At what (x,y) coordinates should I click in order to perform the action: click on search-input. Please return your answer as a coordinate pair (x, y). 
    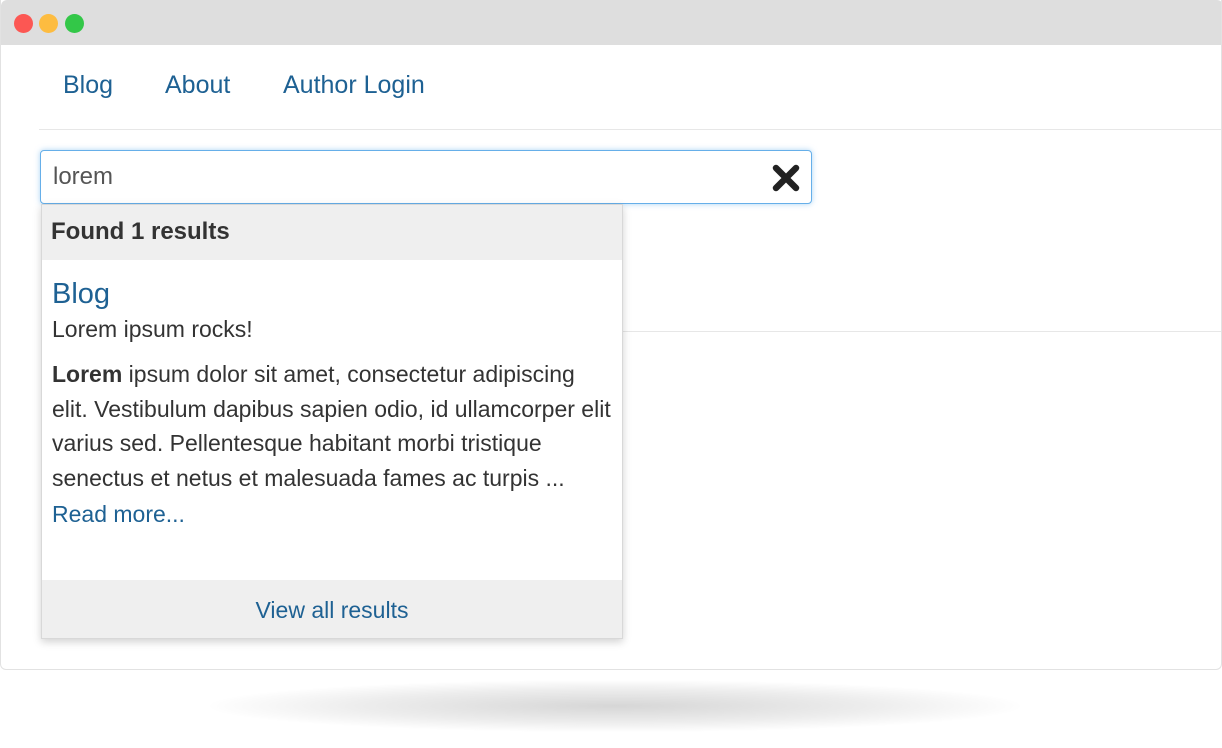
    Looking at the image, I should click on (403, 177).